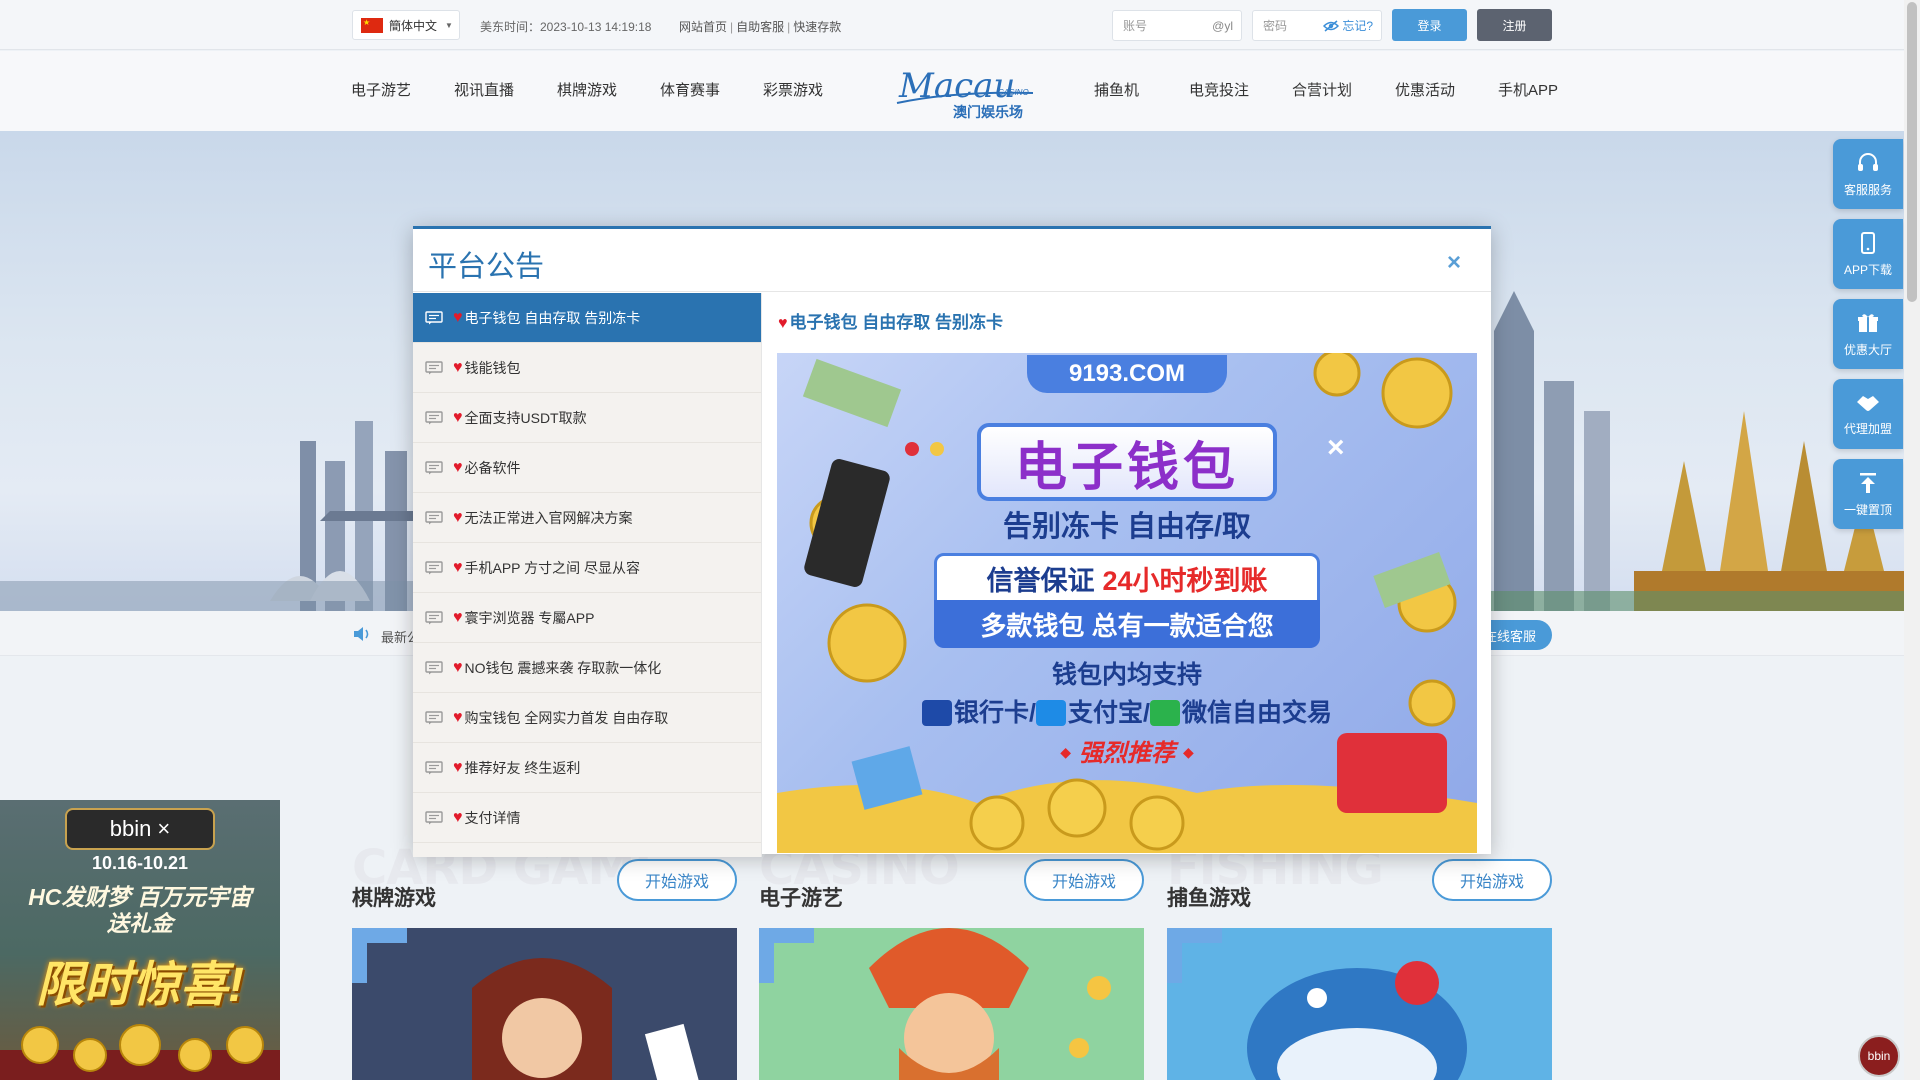 Image resolution: width=1920 pixels, height=1080 pixels. Describe the element at coordinates (587, 468) in the screenshot. I see `announcement-item: ♥ 必备软件` at that location.